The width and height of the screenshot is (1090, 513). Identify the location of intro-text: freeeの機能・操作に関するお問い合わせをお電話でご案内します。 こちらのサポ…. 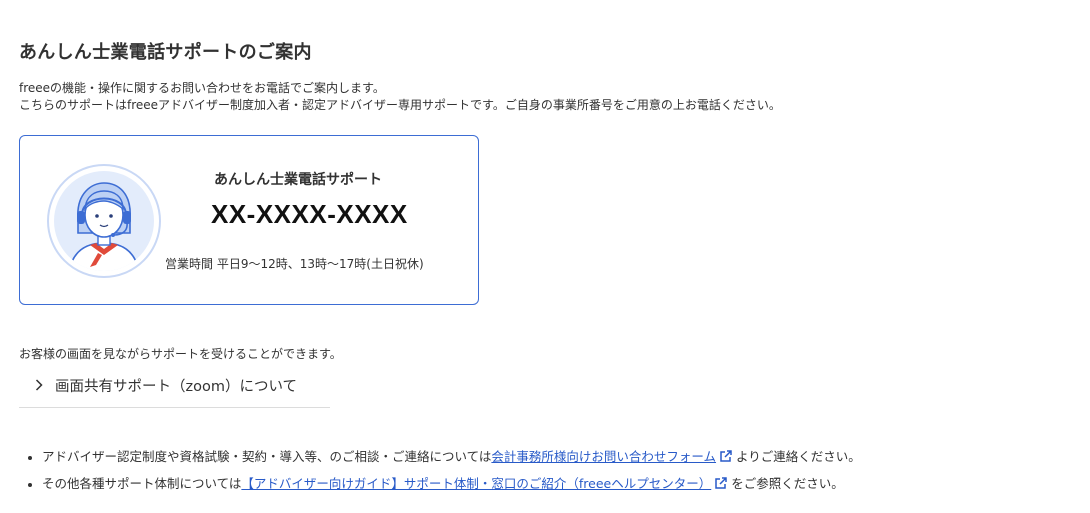
(400, 97).